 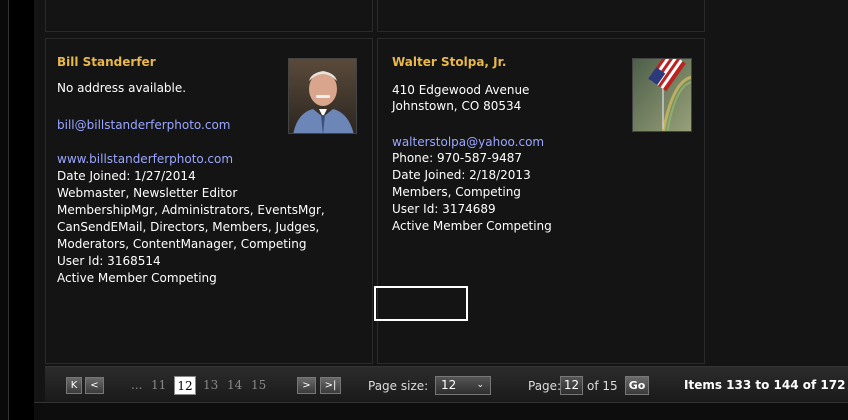 I want to click on page-of-label: of 15, so click(x=602, y=386).